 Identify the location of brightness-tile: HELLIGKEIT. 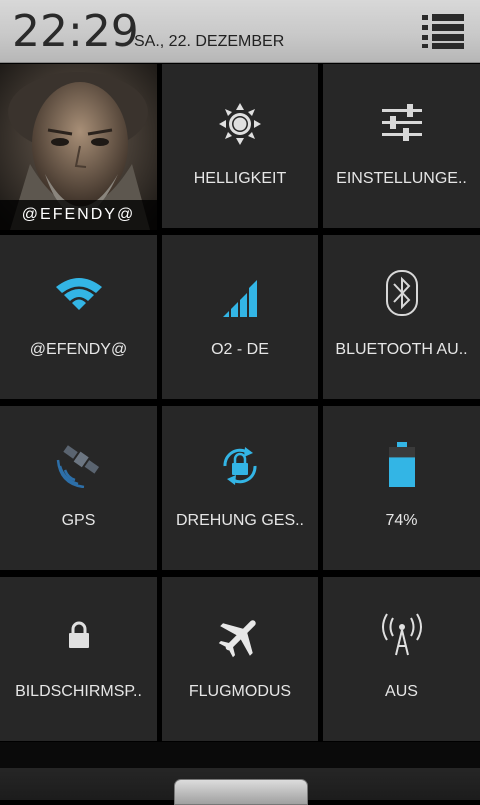
(240, 146).